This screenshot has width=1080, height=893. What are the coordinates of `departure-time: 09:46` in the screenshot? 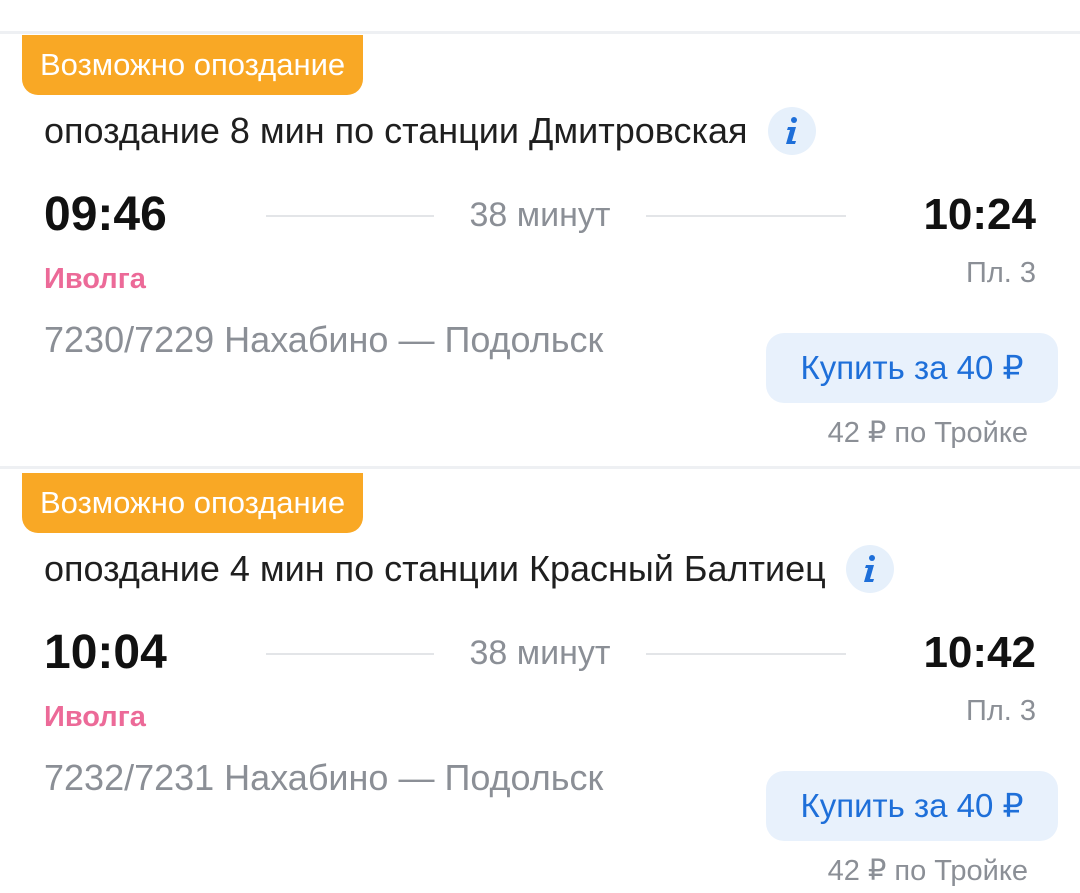 It's located at (105, 214).